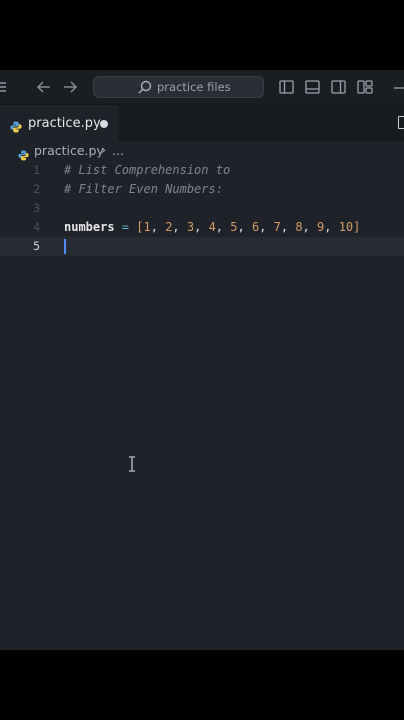 Image resolution: width=404 pixels, height=720 pixels. I want to click on text-caret, so click(65, 246).